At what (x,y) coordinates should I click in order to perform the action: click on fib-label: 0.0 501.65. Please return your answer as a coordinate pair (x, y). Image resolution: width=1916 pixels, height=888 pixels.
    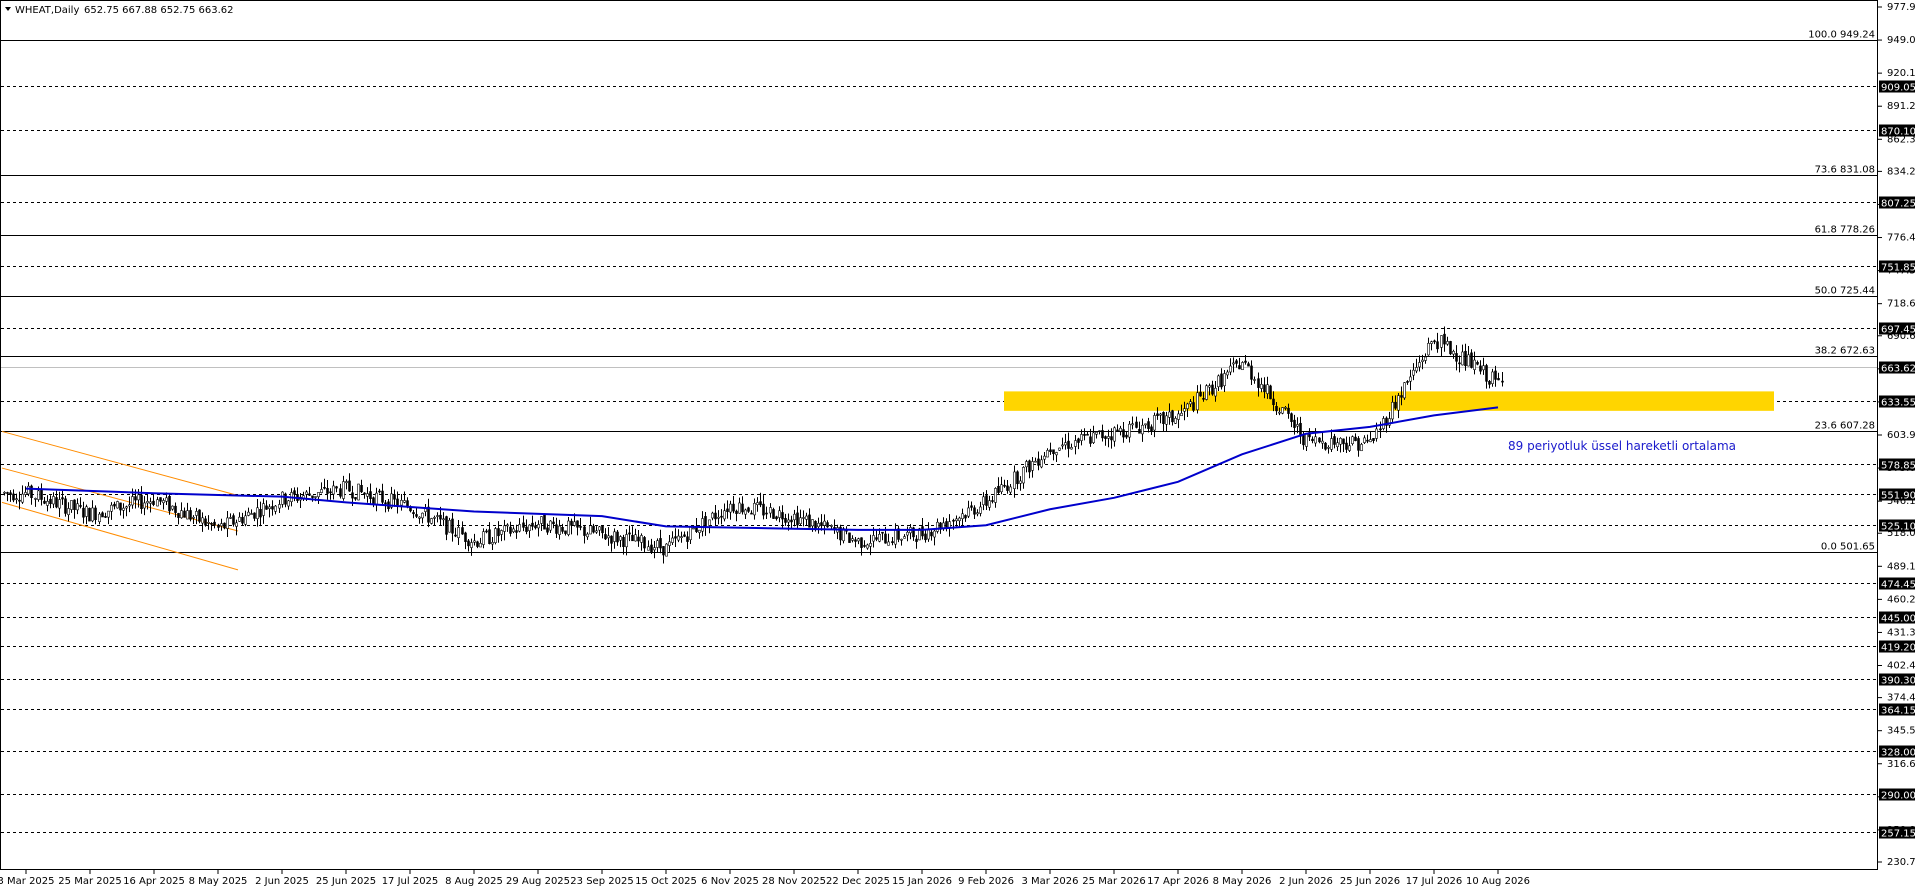
    Looking at the image, I should click on (1848, 547).